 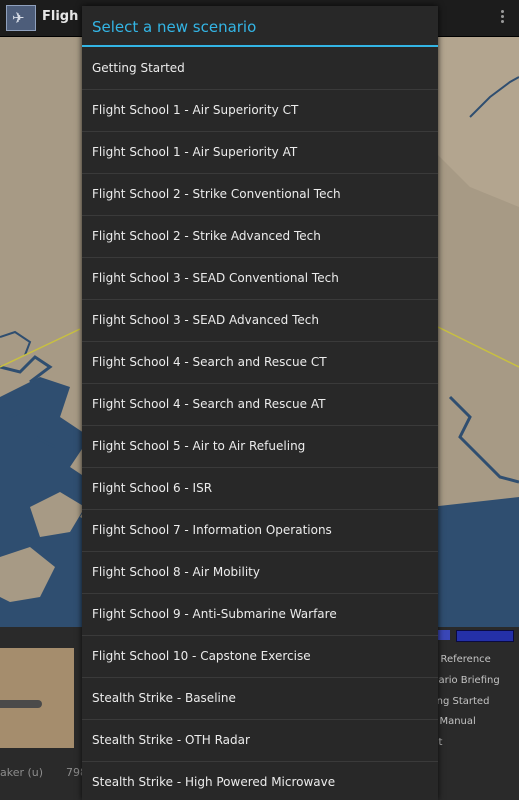 What do you see at coordinates (164, 698) in the screenshot?
I see `scenario-label: Stealth Strike - Baseline` at bounding box center [164, 698].